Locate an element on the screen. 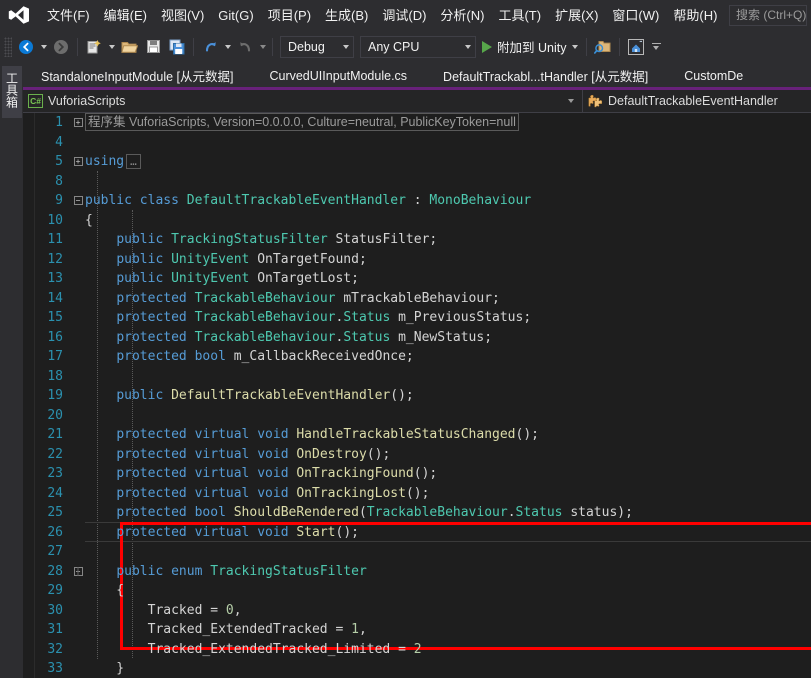 The image size is (811, 678). line-number: 13 is located at coordinates (55, 278).